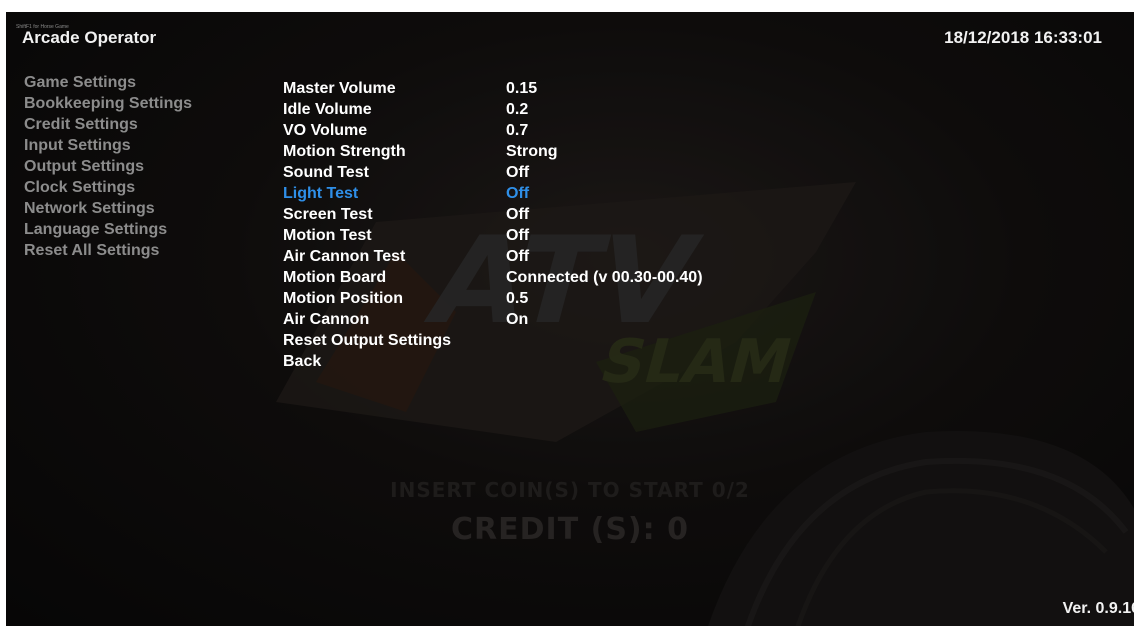  Describe the element at coordinates (327, 235) in the screenshot. I see `setting-label: Motion Test` at that location.